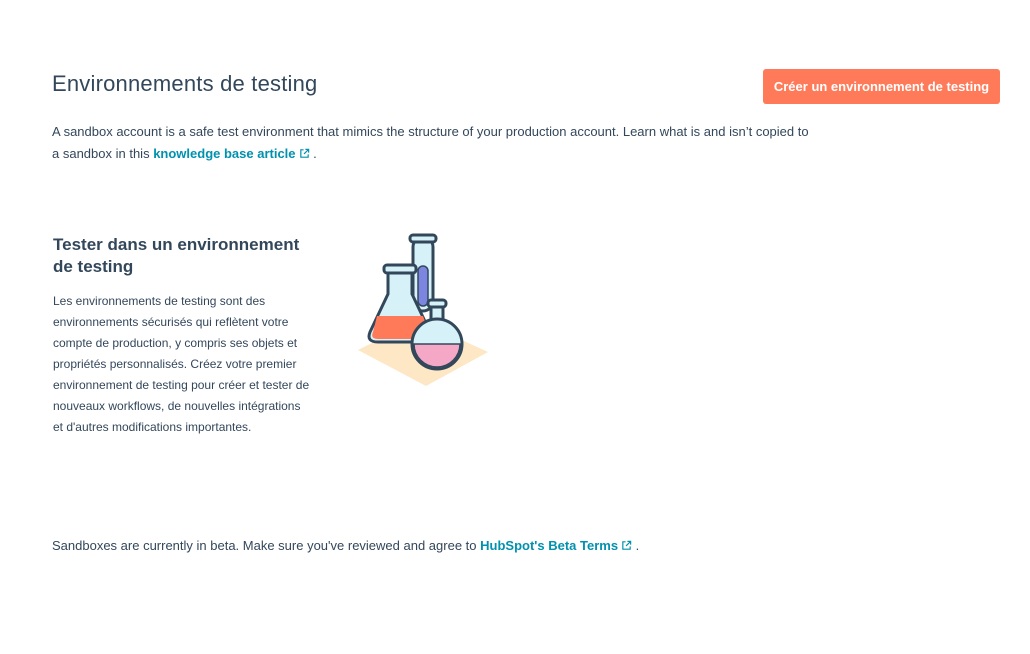 This screenshot has height=654, width=1030. Describe the element at coordinates (313, 153) in the screenshot. I see `intro-text-after: .` at that location.